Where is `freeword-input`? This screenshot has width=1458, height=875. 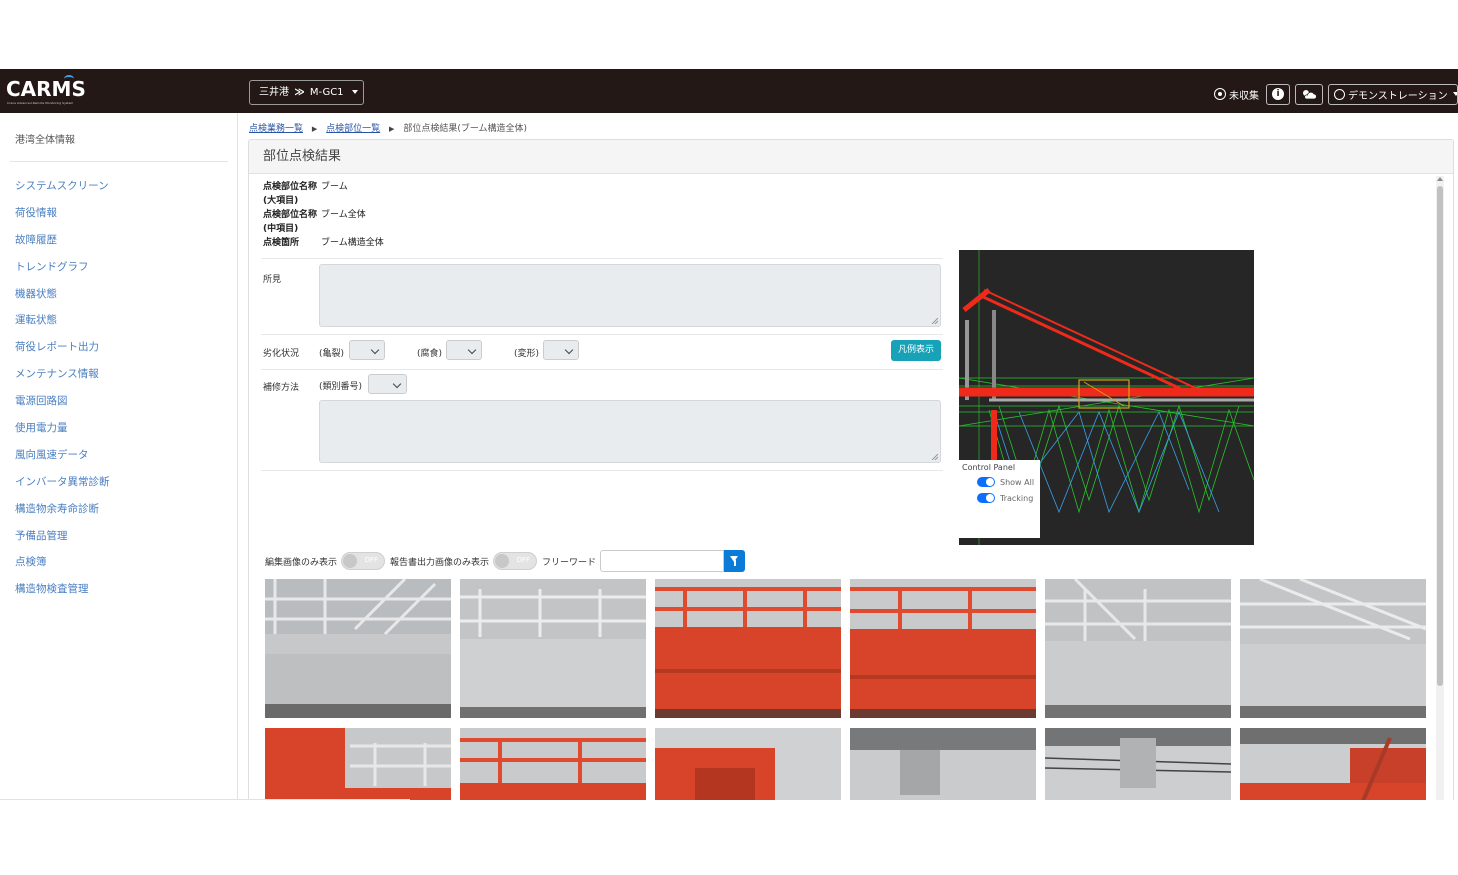
freeword-input is located at coordinates (662, 561).